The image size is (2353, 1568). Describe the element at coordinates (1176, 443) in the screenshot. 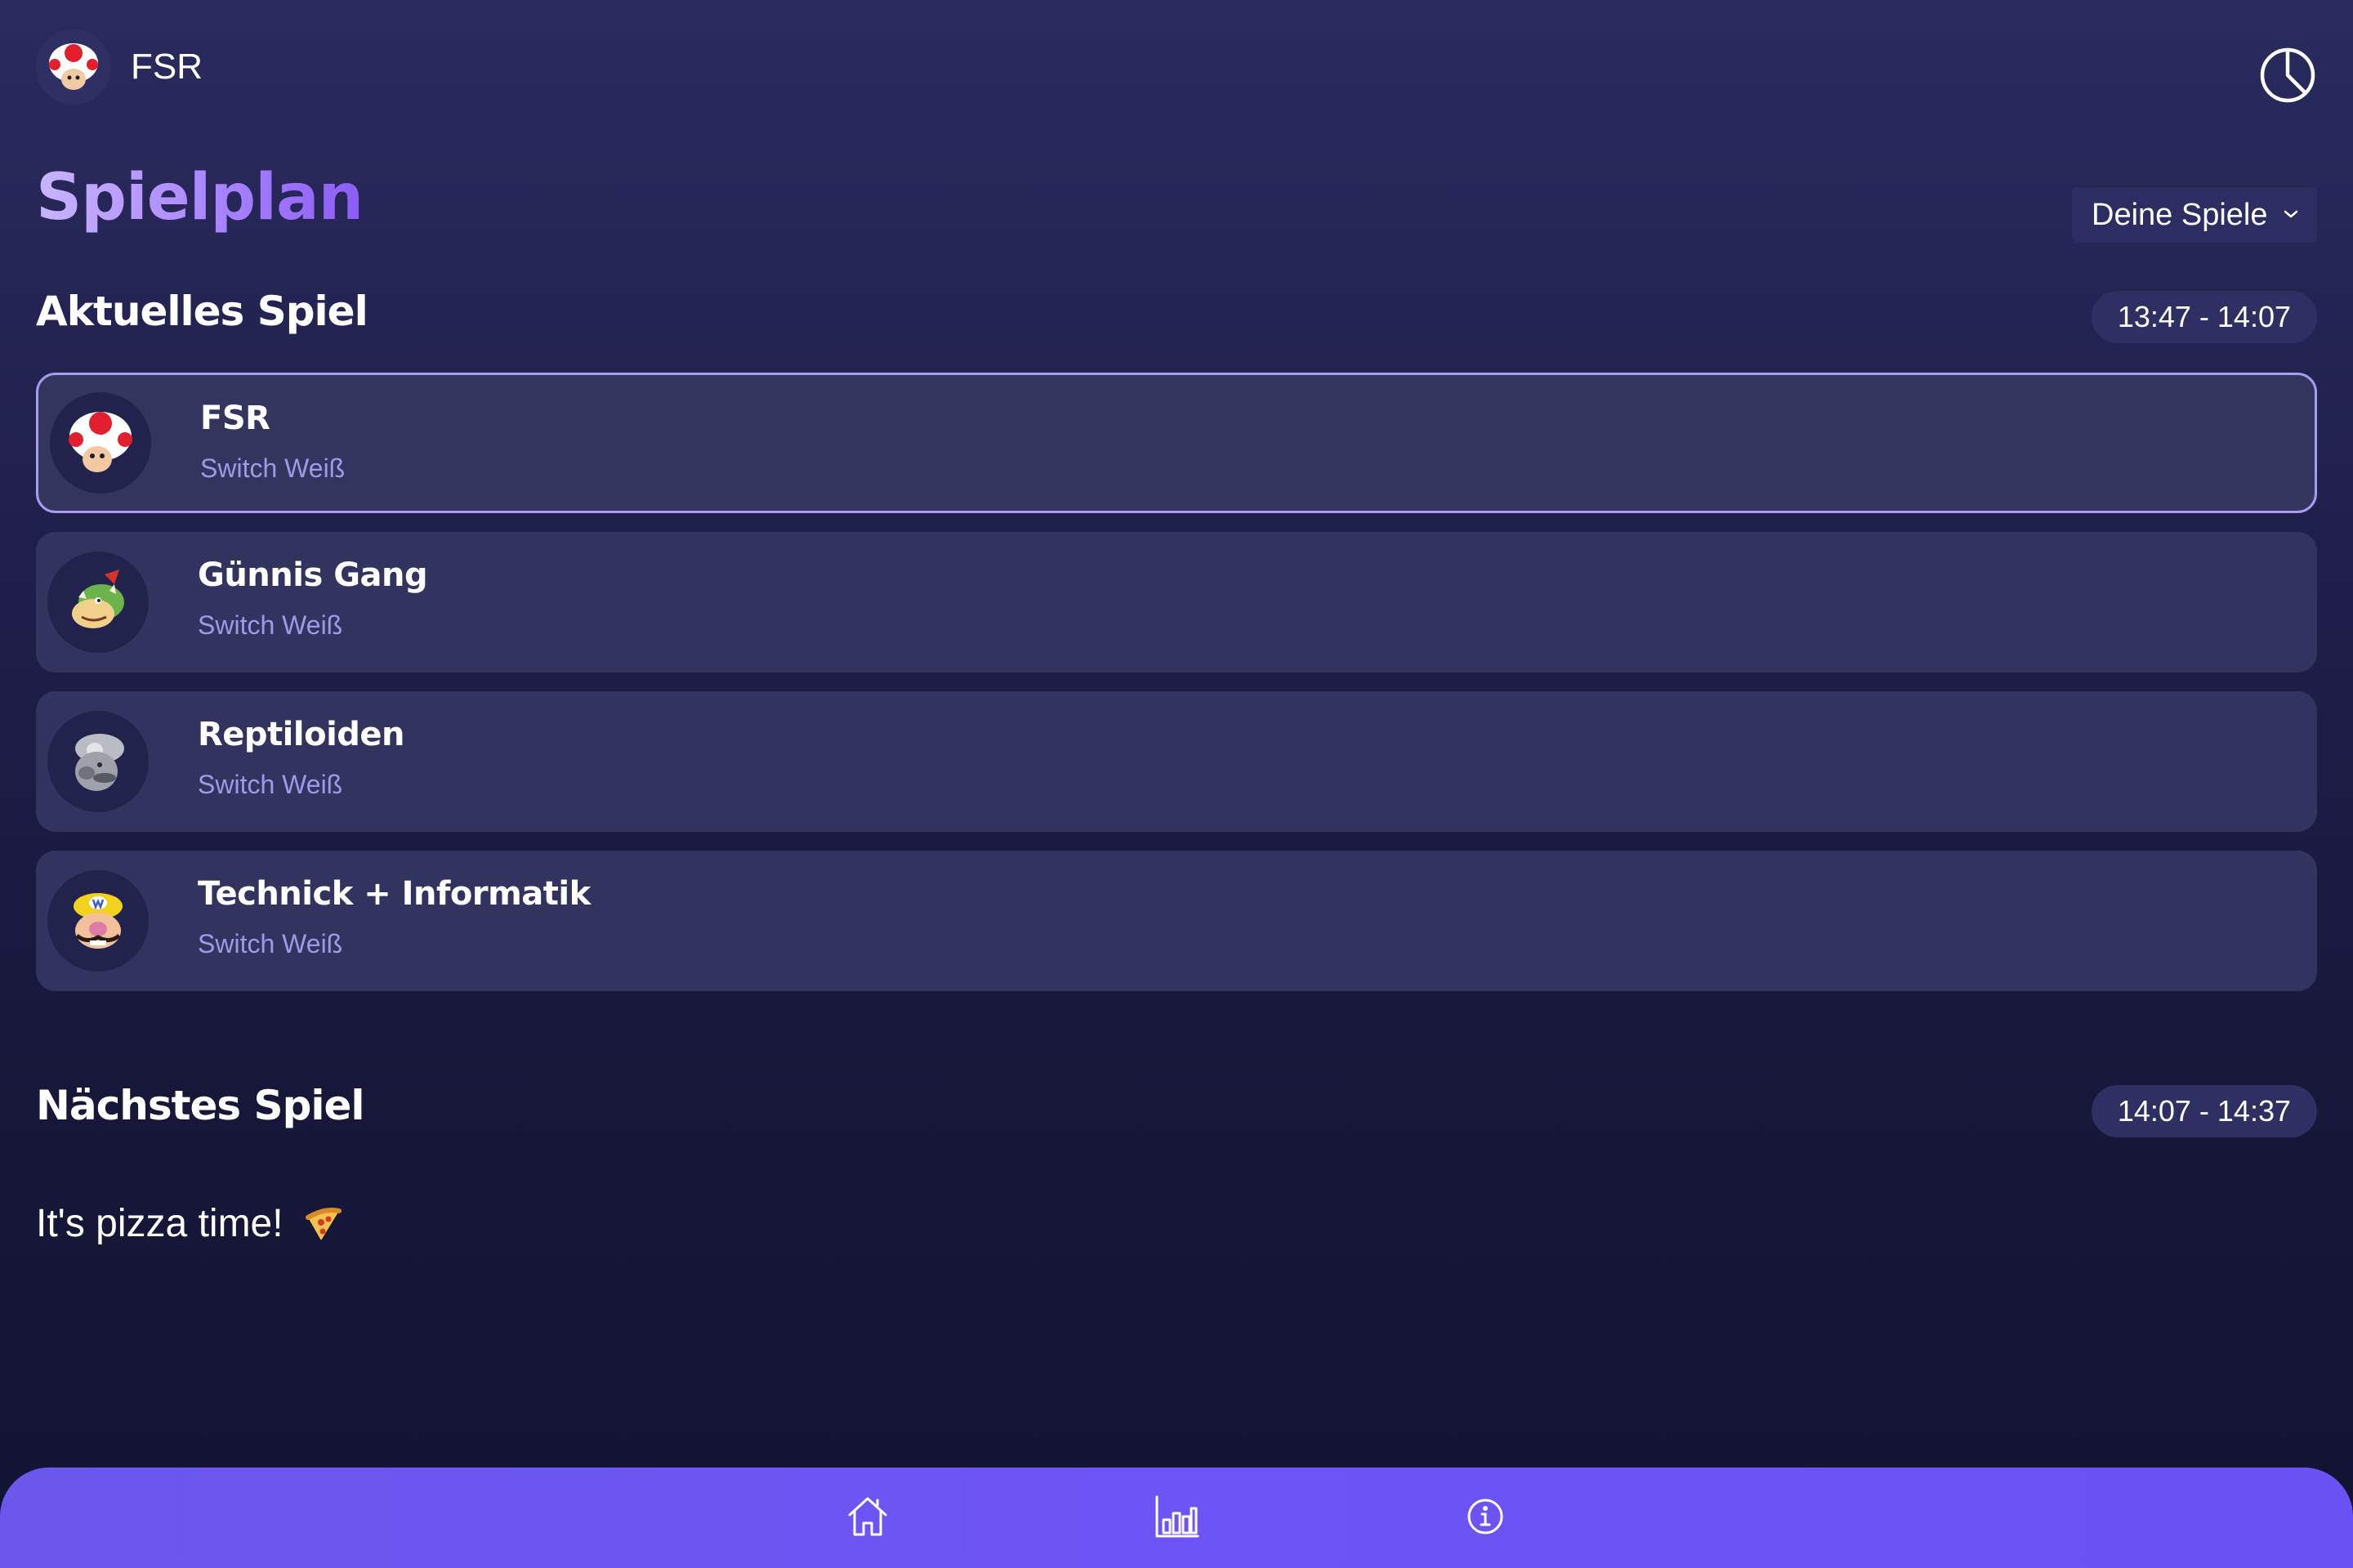

I see `team-card: FSR Switch Weiß` at that location.